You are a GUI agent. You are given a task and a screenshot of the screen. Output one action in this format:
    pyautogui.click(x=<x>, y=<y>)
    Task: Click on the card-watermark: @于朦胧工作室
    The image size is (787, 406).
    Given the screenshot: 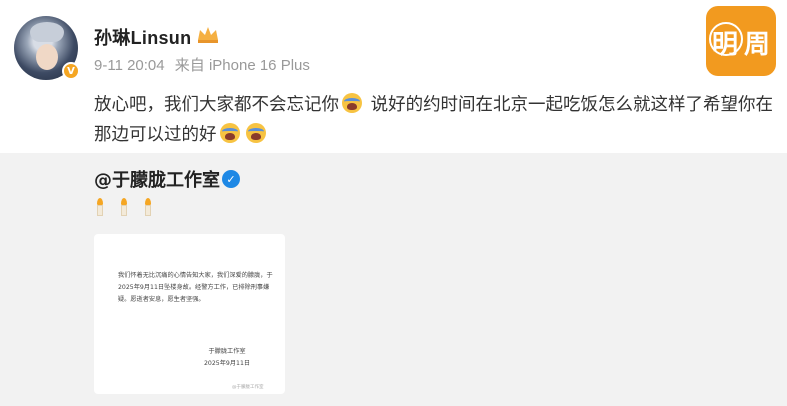 What is the action you would take?
    pyautogui.click(x=248, y=387)
    